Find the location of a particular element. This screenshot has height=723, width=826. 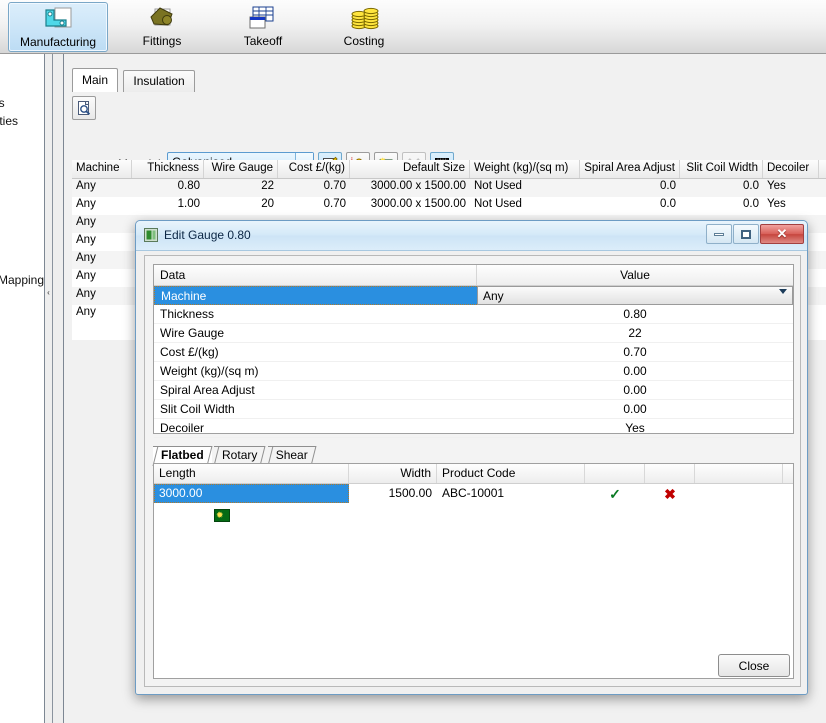

close-icon: ✕ is located at coordinates (782, 234).